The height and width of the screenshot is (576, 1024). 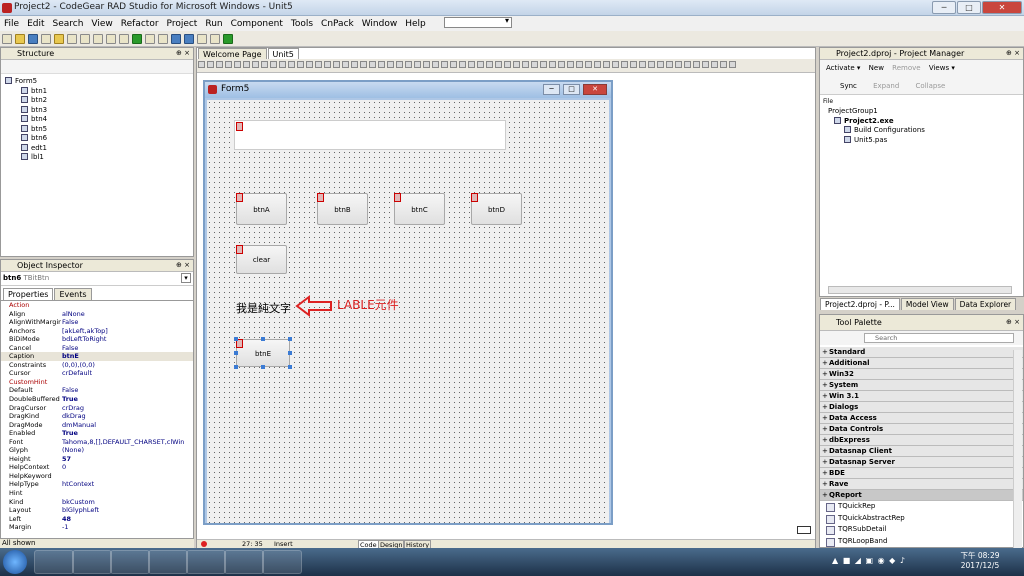 What do you see at coordinates (182, 24) in the screenshot?
I see `menu-project: Project` at bounding box center [182, 24].